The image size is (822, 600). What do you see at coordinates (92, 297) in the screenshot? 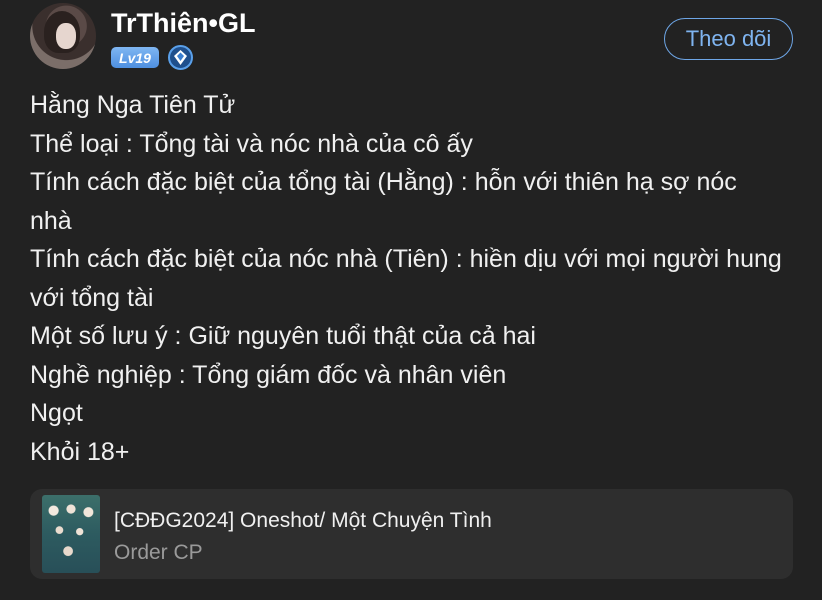
I see `post-line: với tổng tài` at bounding box center [92, 297].